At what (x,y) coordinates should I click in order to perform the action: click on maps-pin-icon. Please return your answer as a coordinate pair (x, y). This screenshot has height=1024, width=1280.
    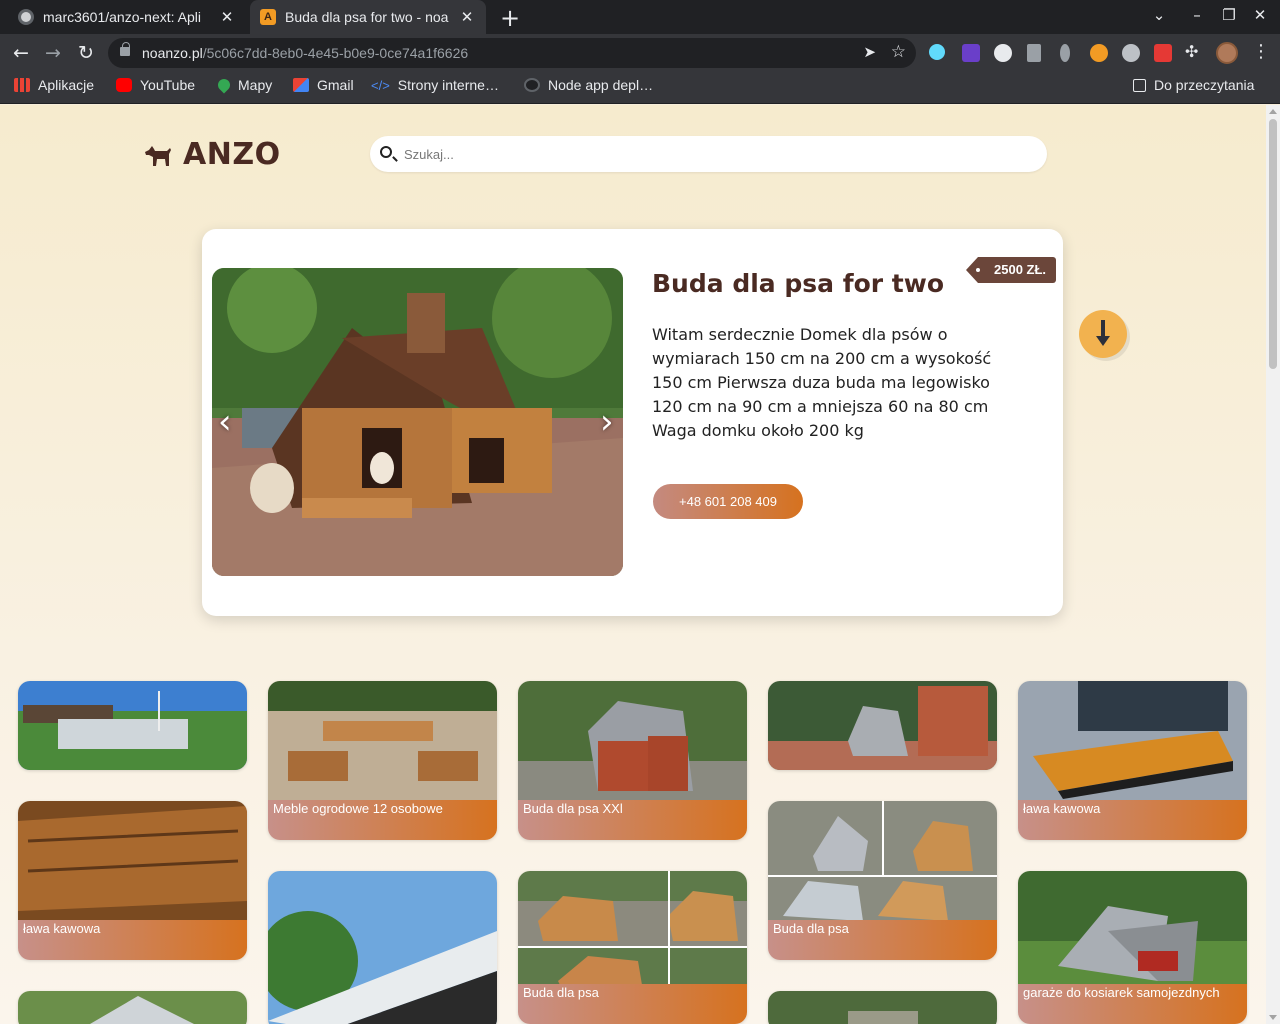
    Looking at the image, I should click on (224, 85).